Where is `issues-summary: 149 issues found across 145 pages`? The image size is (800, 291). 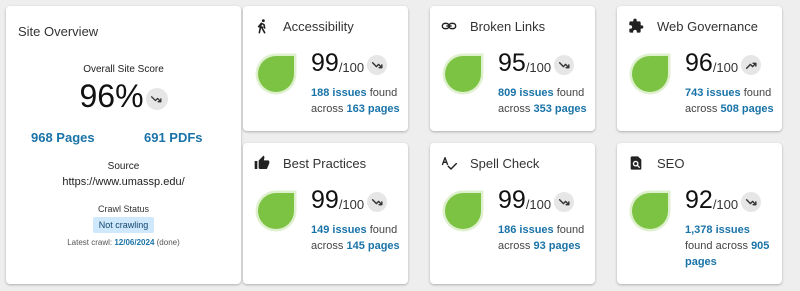 issues-summary: 149 issues found across 145 pages is located at coordinates (358, 238).